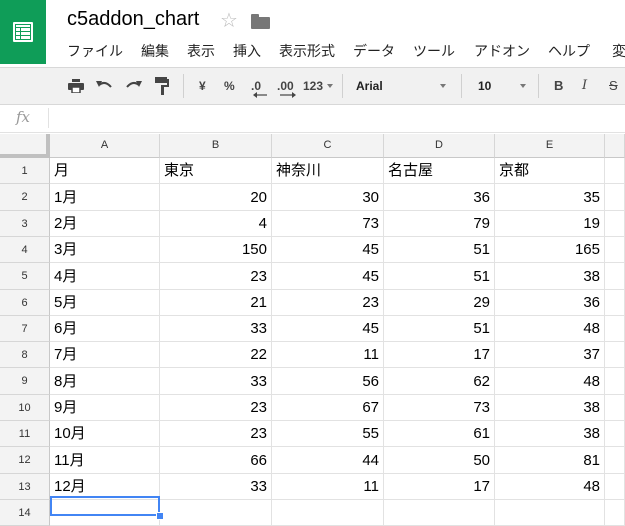 This screenshot has width=625, height=526. I want to click on italic-button: I, so click(584, 86).